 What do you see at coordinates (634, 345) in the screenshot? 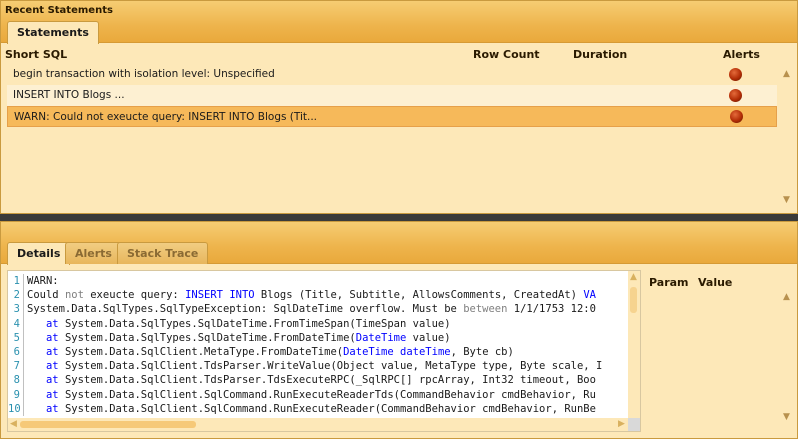
I see `code-vertical-scrollbar: ▲` at bounding box center [634, 345].